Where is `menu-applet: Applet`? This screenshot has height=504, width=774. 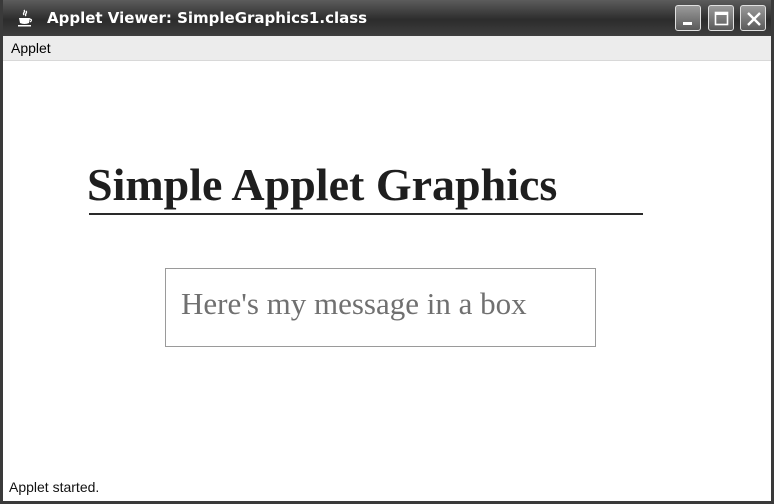
menu-applet: Applet is located at coordinates (31, 48).